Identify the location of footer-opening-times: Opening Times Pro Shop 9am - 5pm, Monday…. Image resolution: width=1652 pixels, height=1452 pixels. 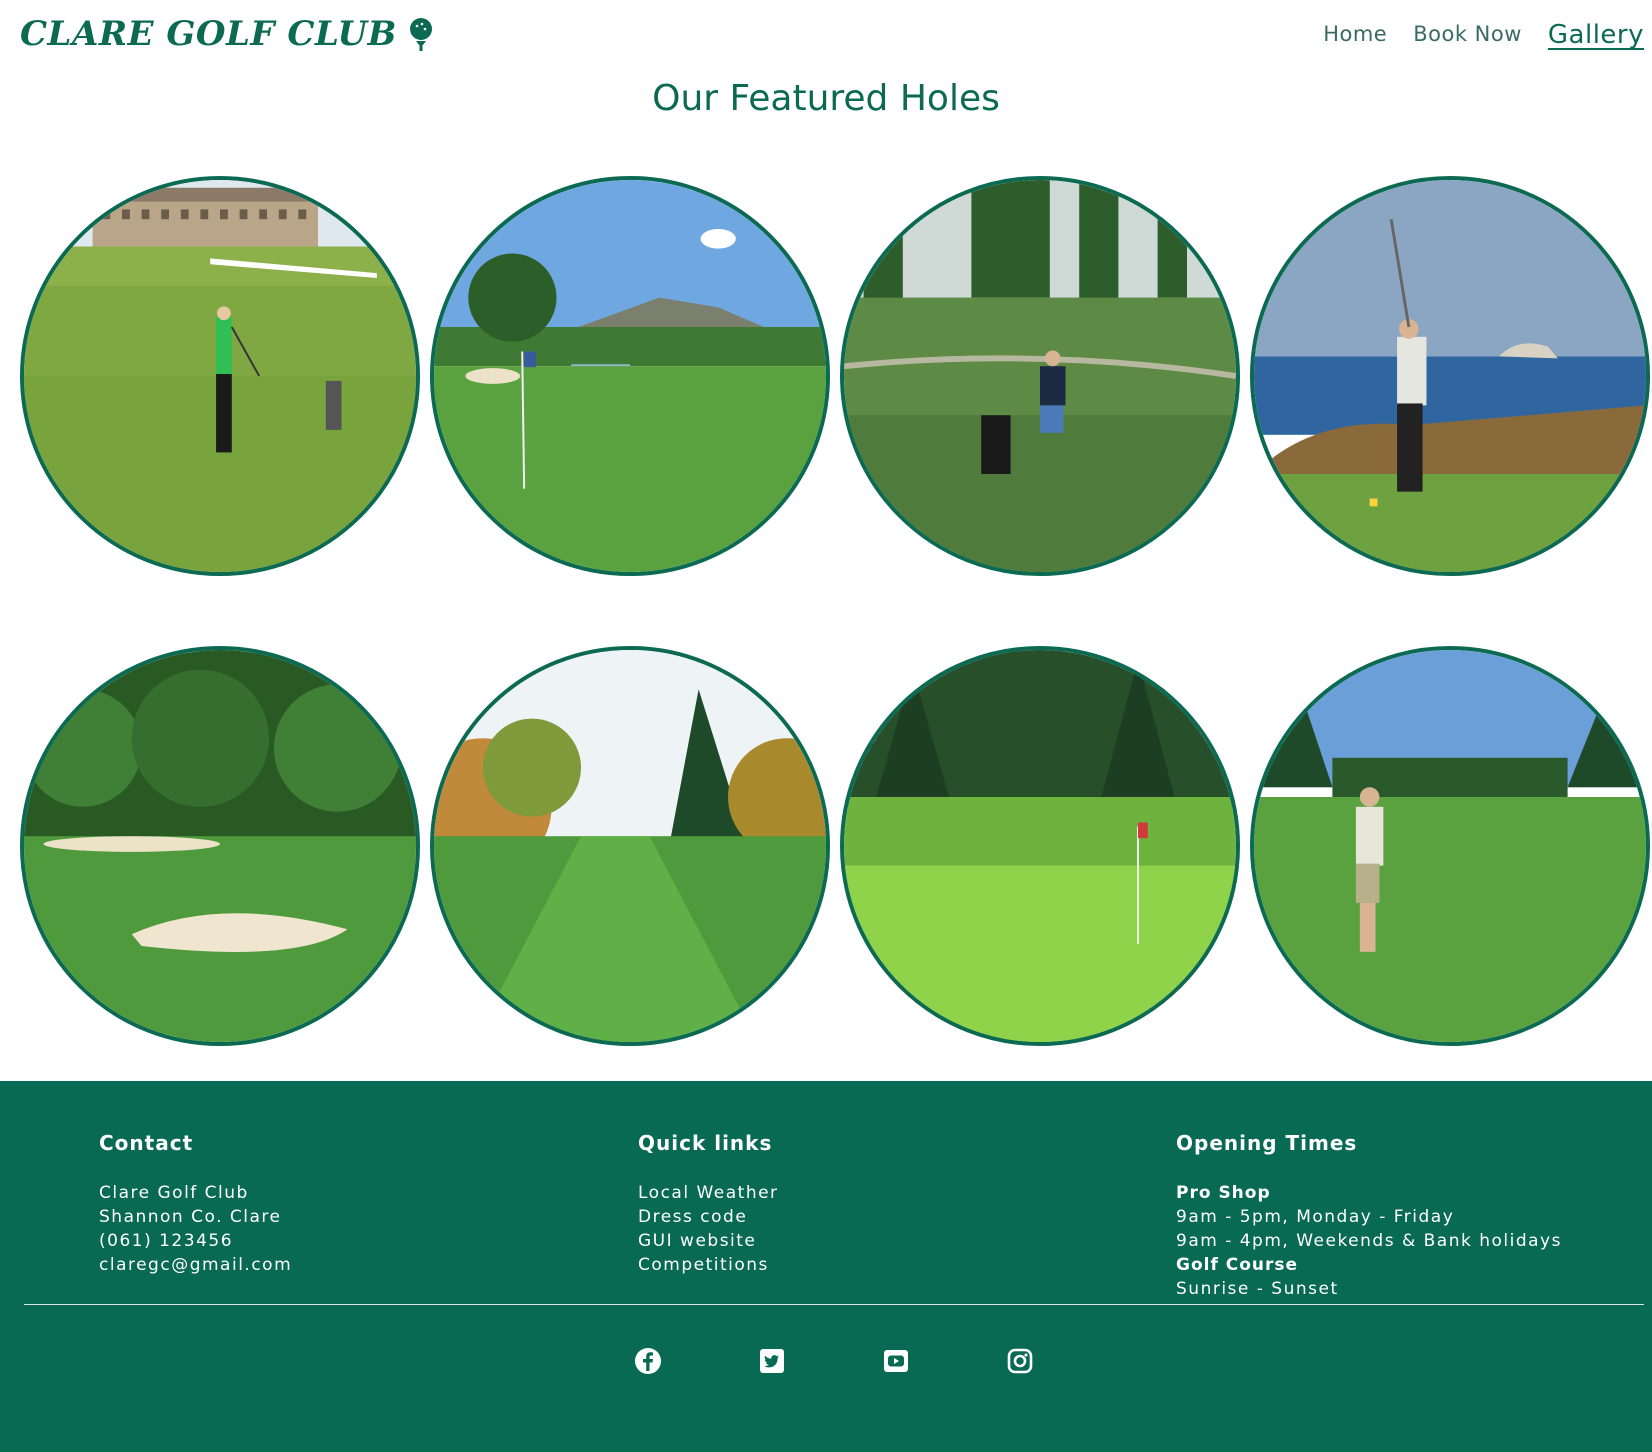
(1369, 1216).